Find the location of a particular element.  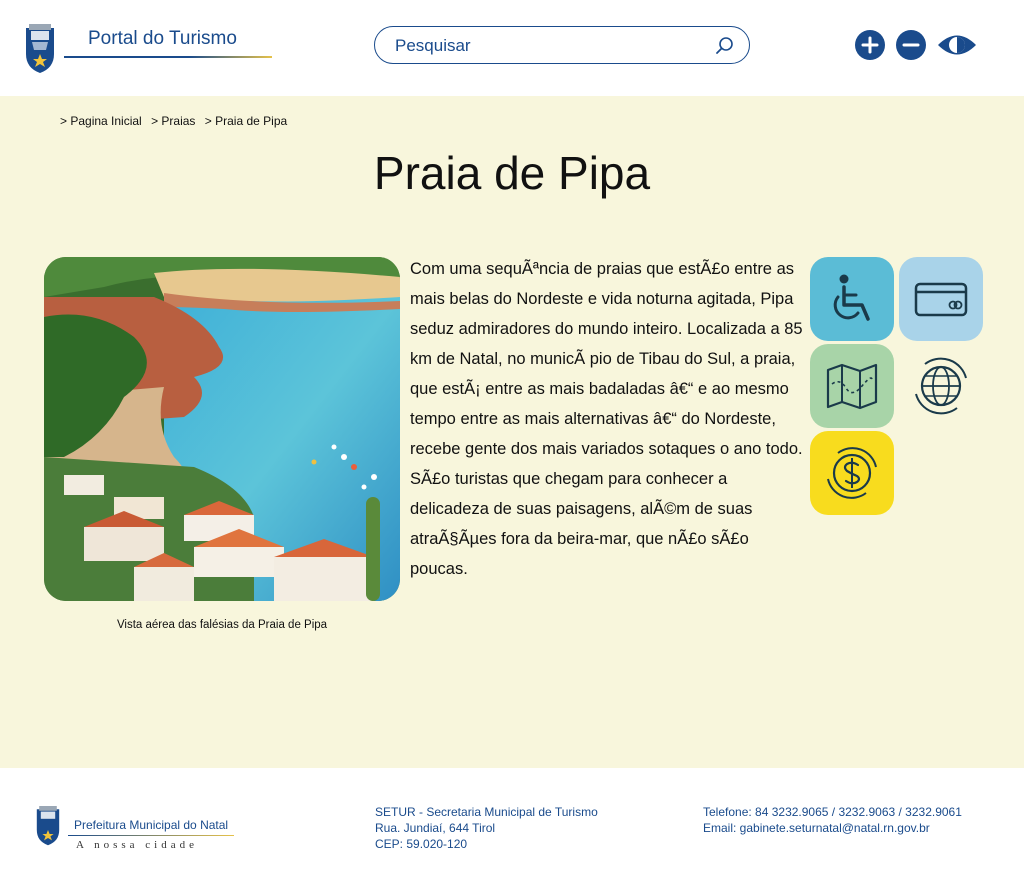

decrease-font-button is located at coordinates (911, 45).